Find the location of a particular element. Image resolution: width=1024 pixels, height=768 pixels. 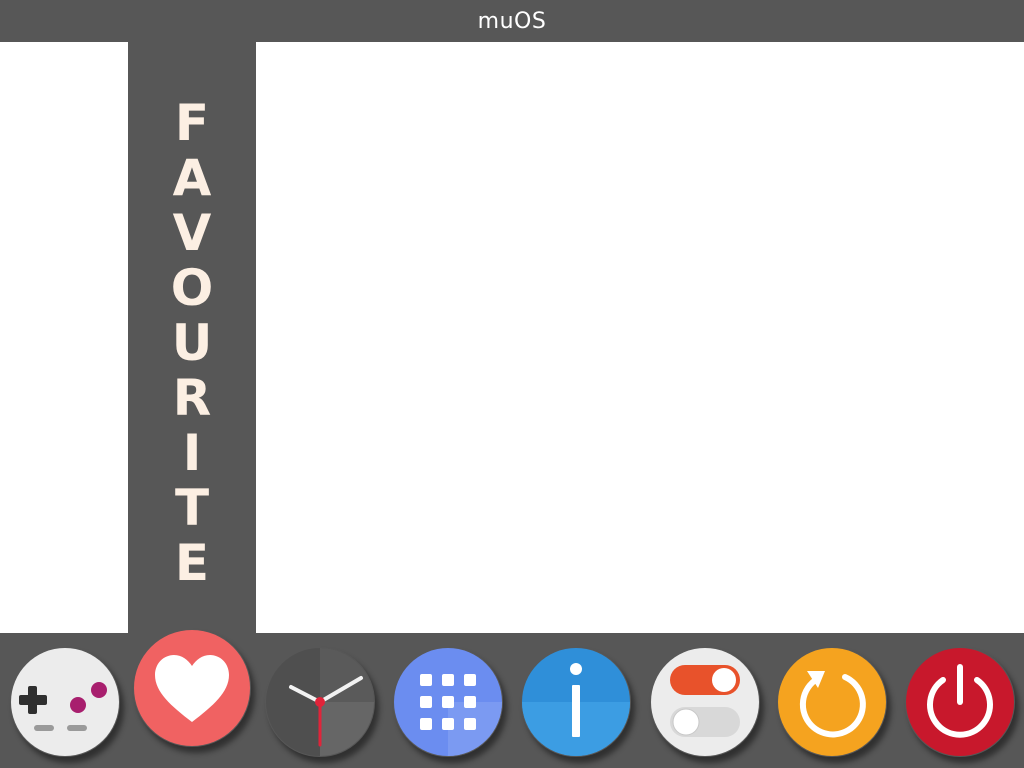

power-icon is located at coordinates (960, 702).